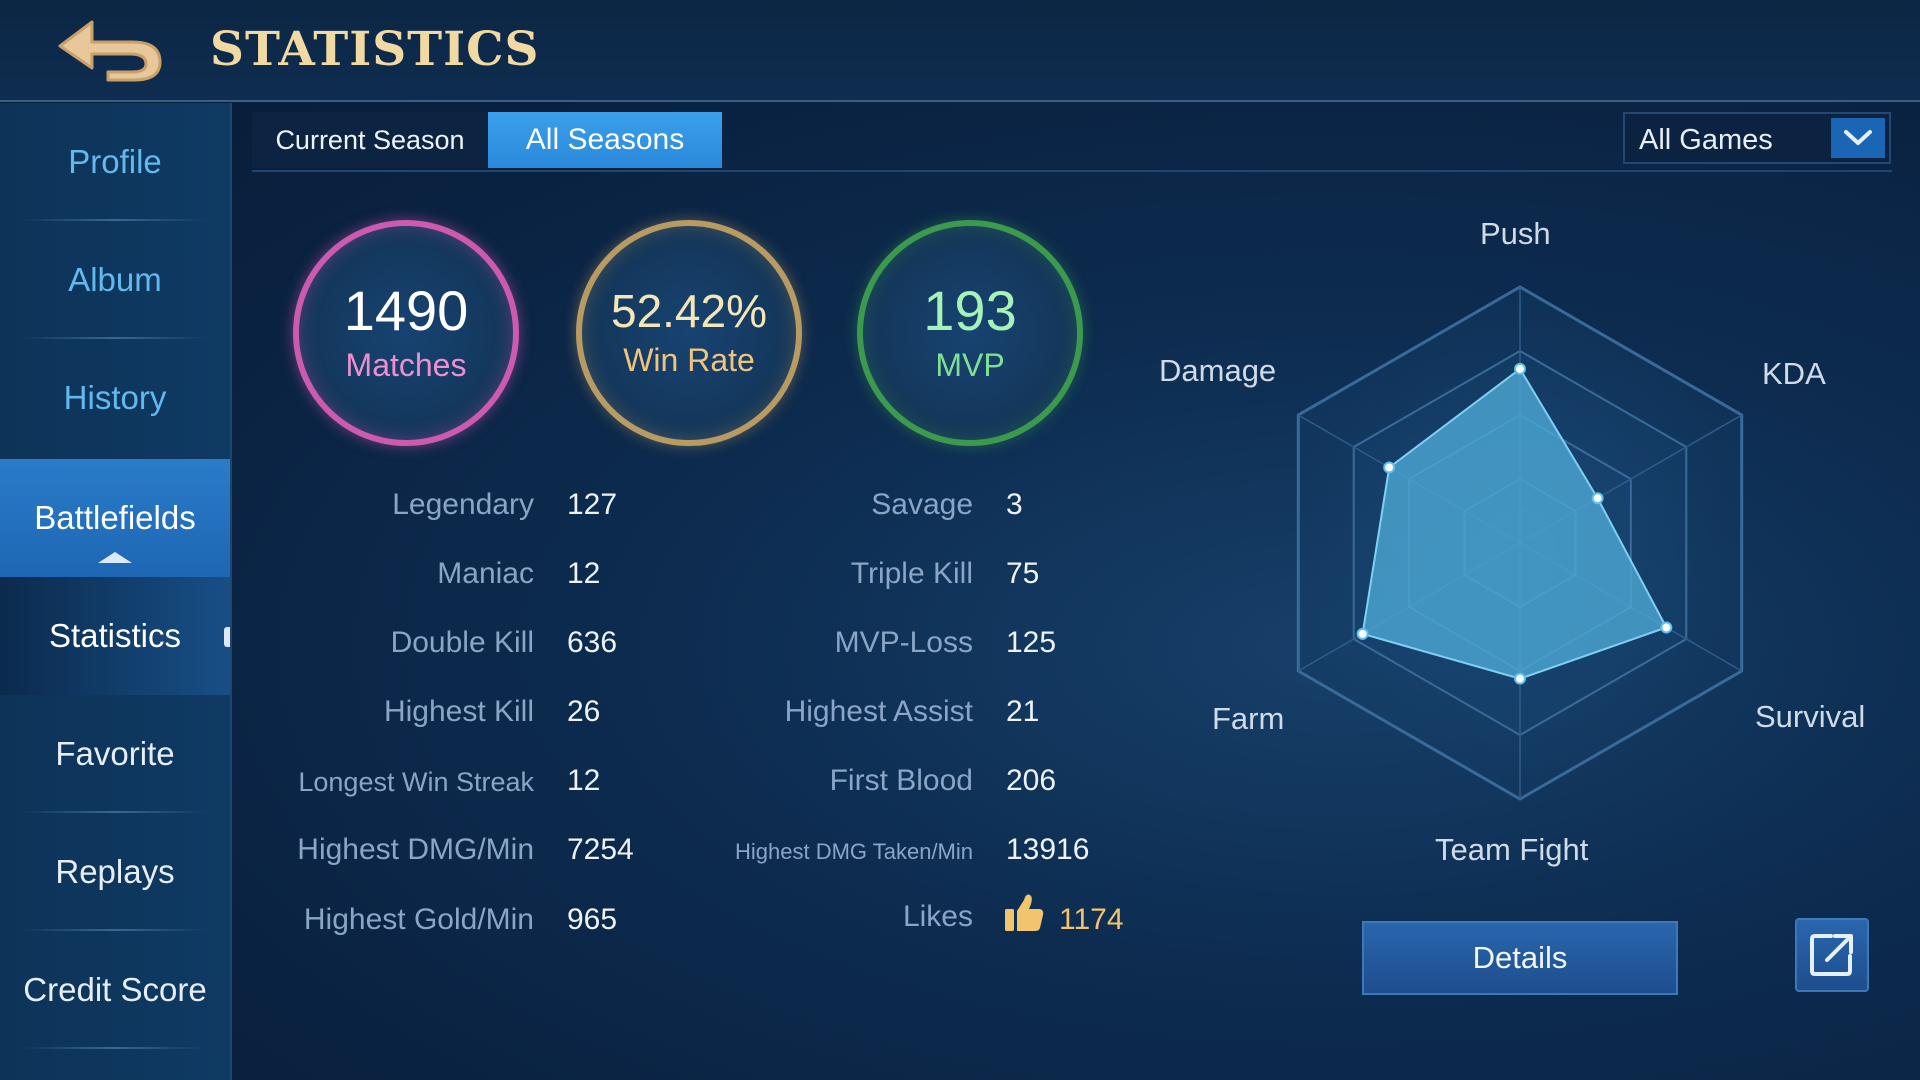  I want to click on radar-axis-label-push: Push, so click(1515, 233).